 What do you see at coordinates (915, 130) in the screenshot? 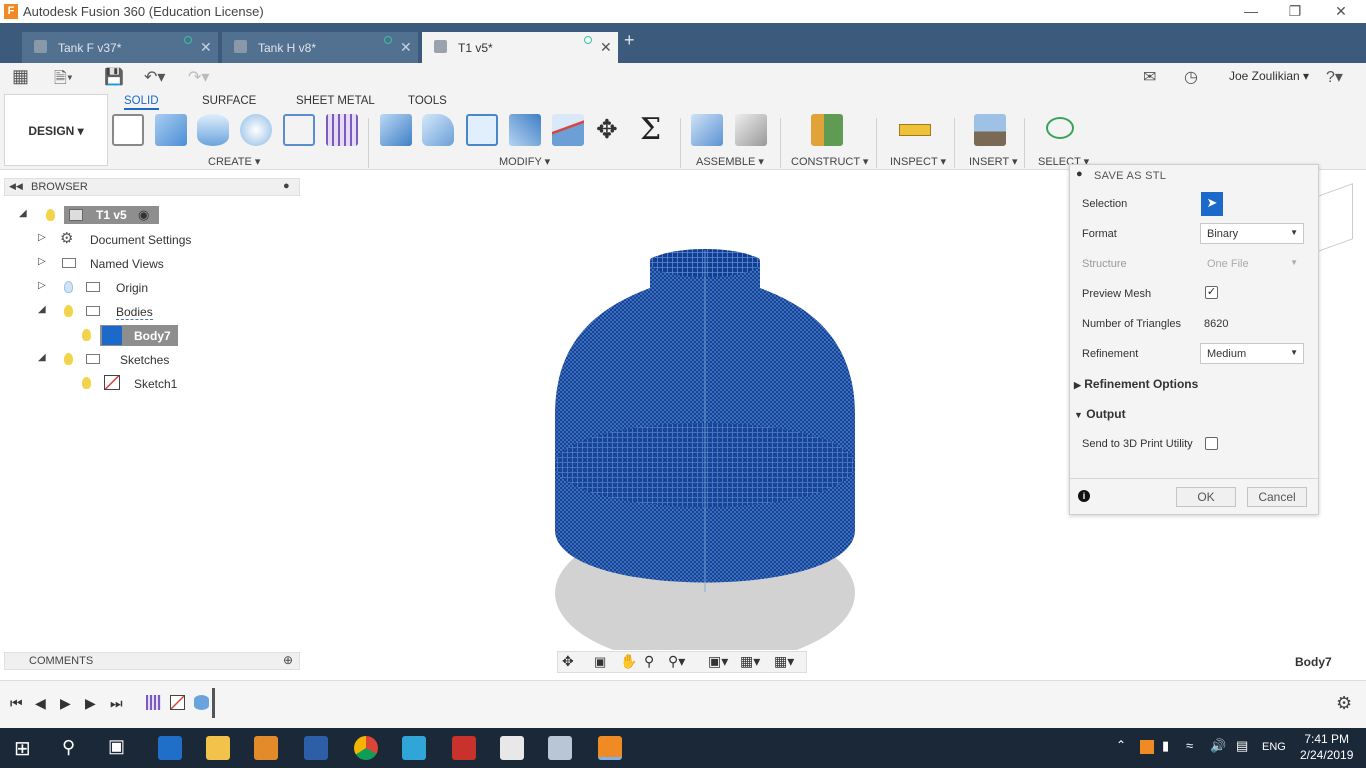
I see `measure-icon` at bounding box center [915, 130].